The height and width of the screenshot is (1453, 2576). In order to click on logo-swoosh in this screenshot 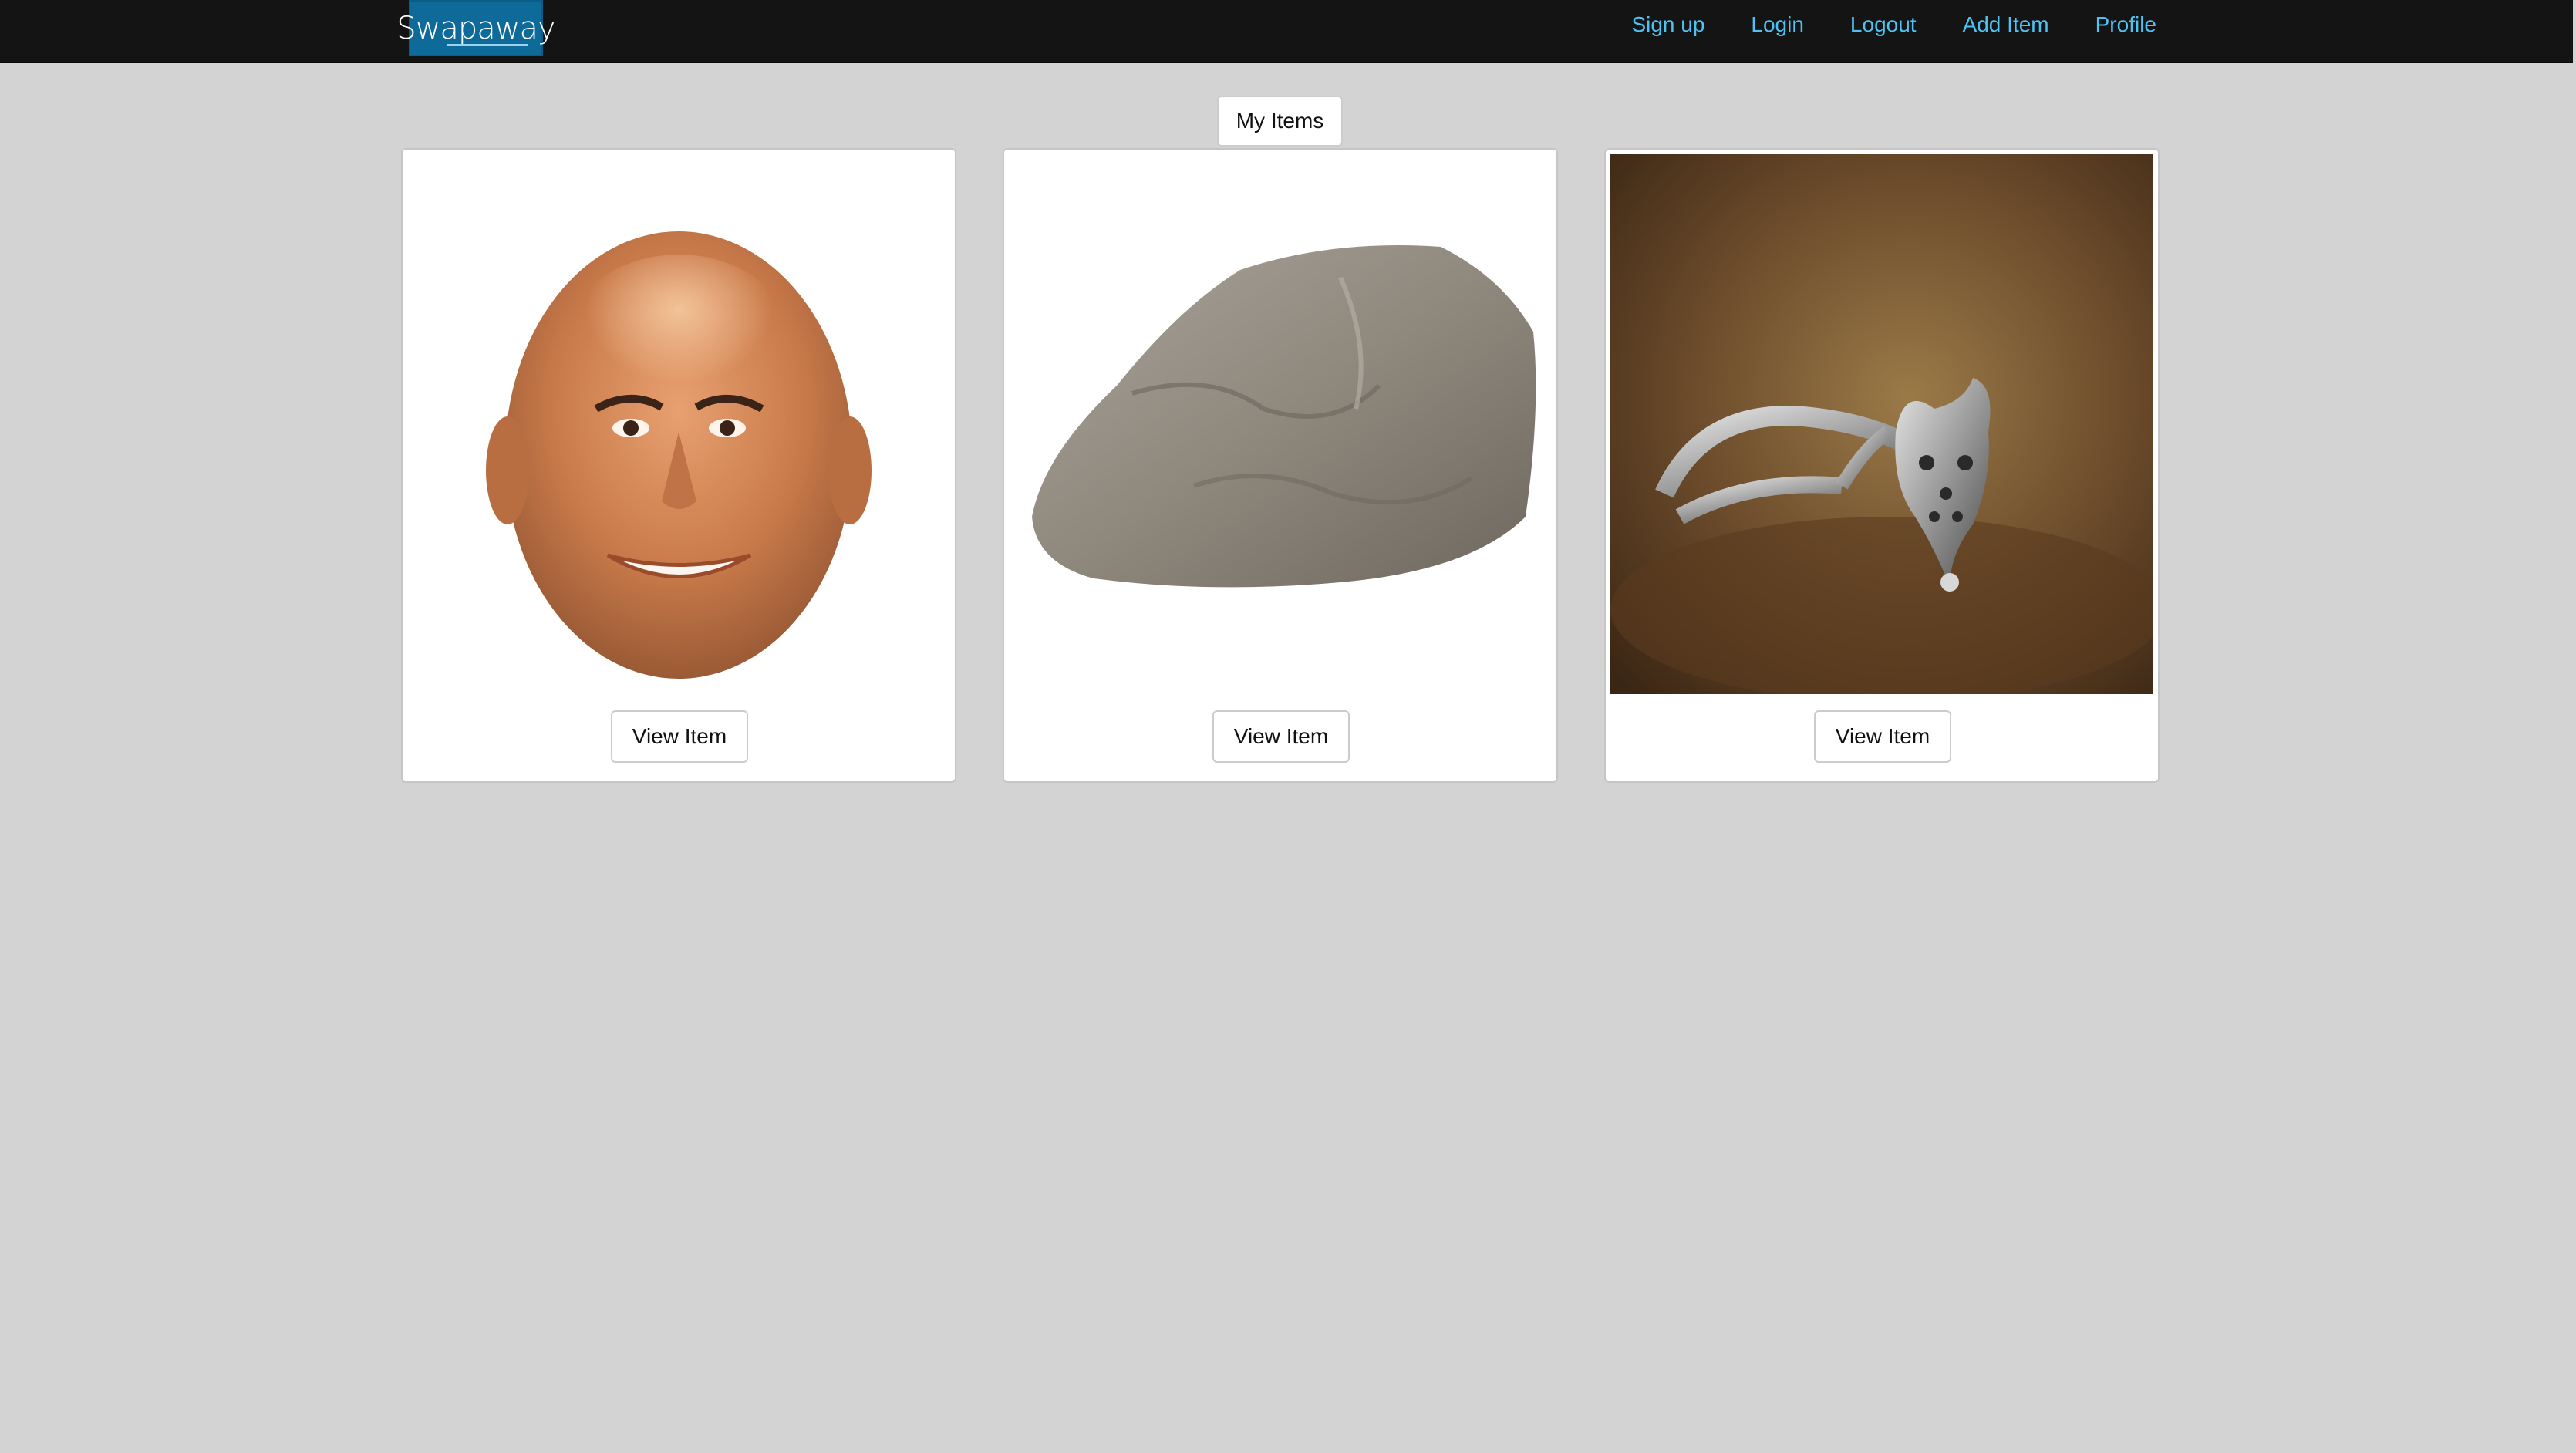, I will do `click(487, 45)`.